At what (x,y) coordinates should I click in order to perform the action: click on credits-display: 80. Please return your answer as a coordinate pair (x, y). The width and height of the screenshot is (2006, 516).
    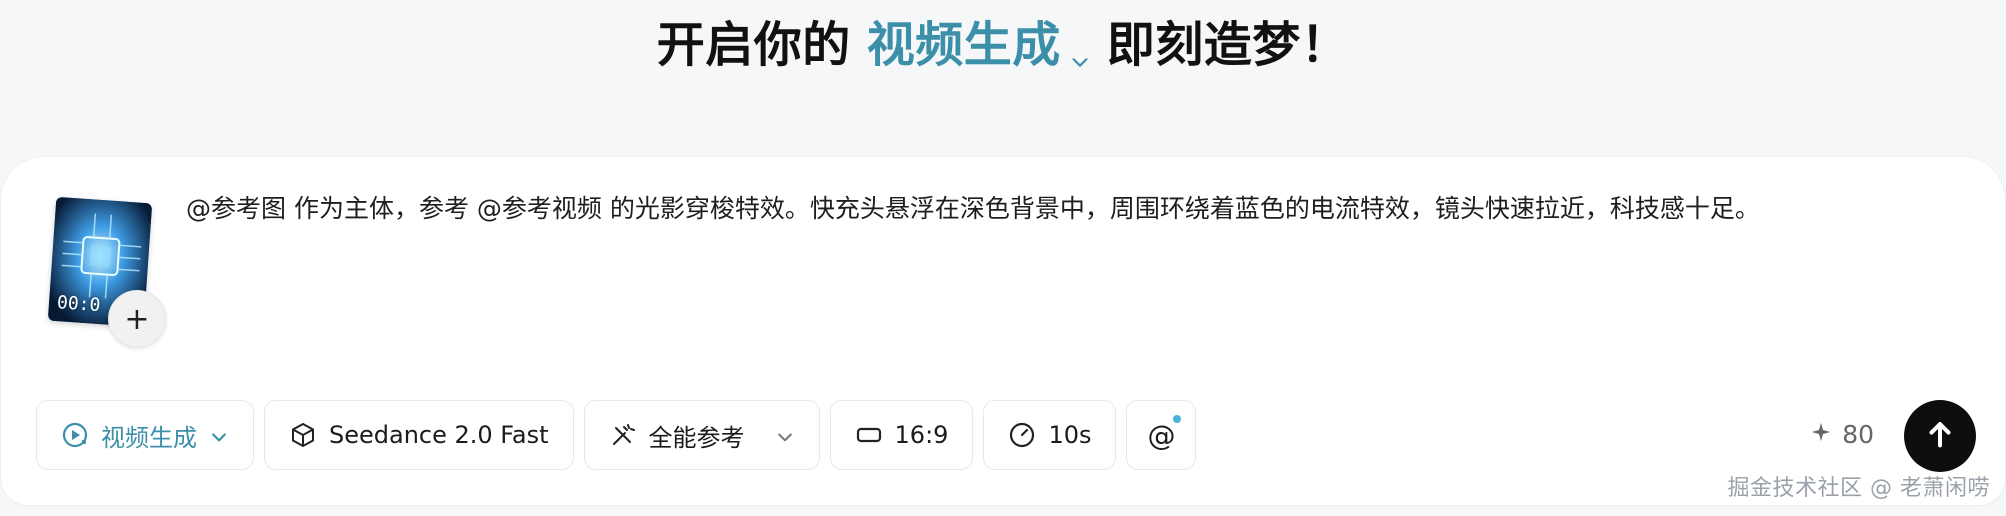
    Looking at the image, I should click on (1842, 434).